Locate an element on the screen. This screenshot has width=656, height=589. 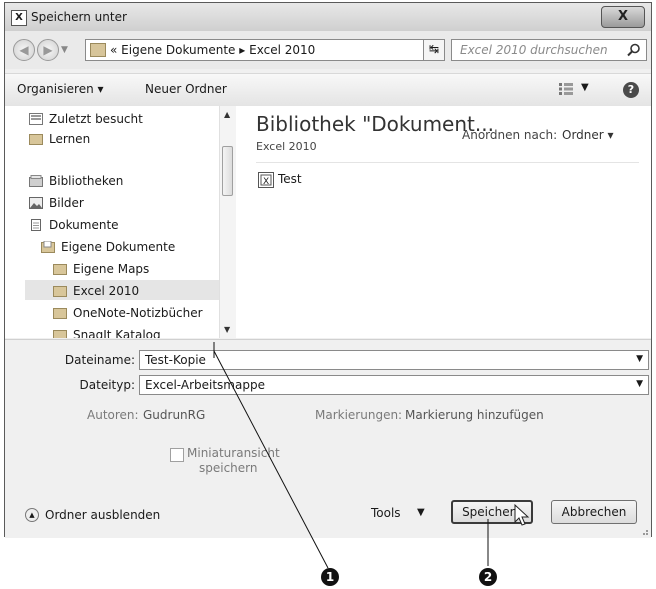
annotation-marker-1: 1 is located at coordinates (330, 577).